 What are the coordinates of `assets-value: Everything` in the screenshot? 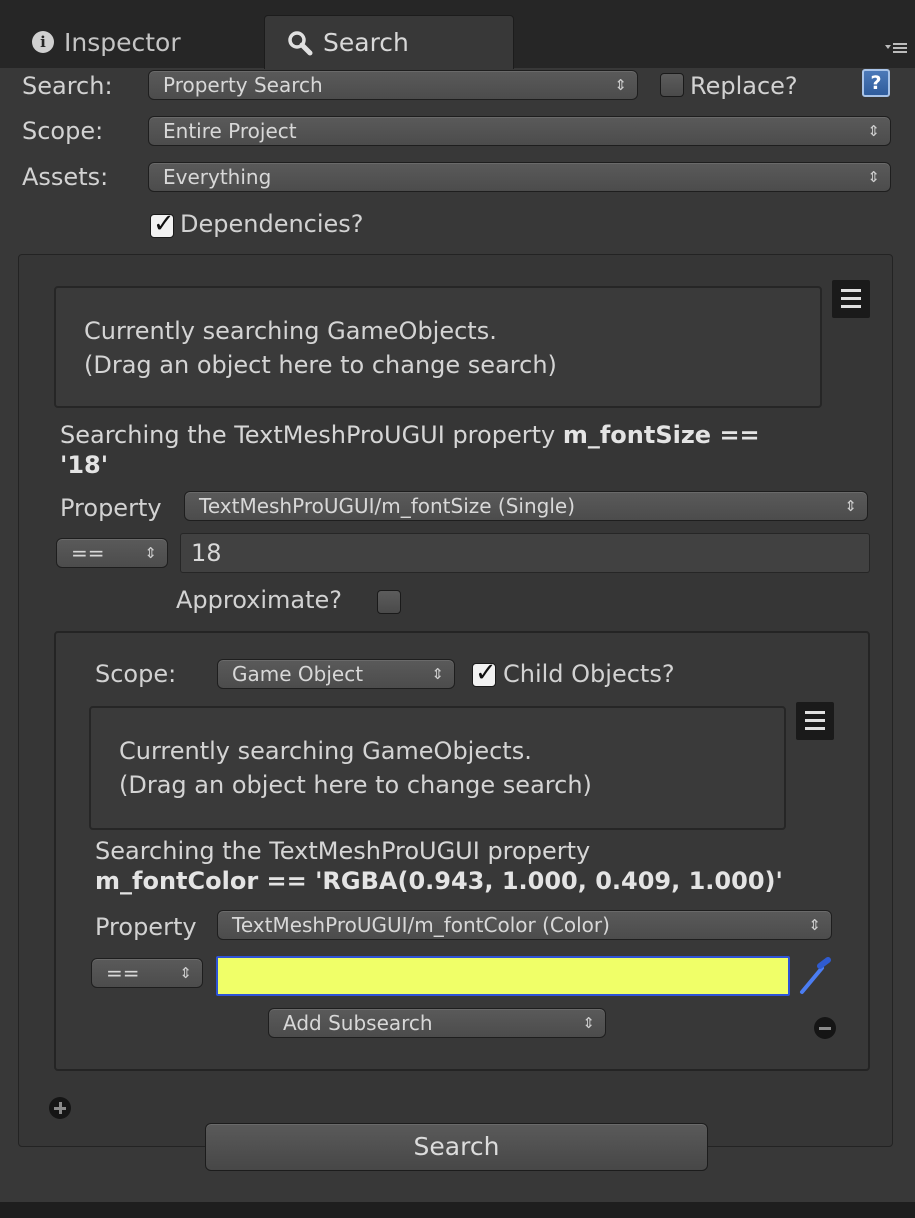 It's located at (217, 177).